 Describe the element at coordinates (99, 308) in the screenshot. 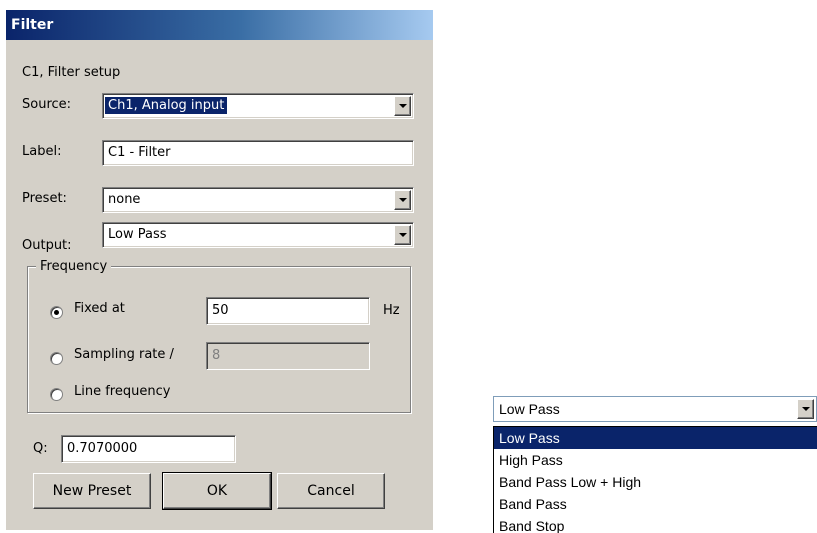

I see `fixed-at-label: Fixed at` at that location.